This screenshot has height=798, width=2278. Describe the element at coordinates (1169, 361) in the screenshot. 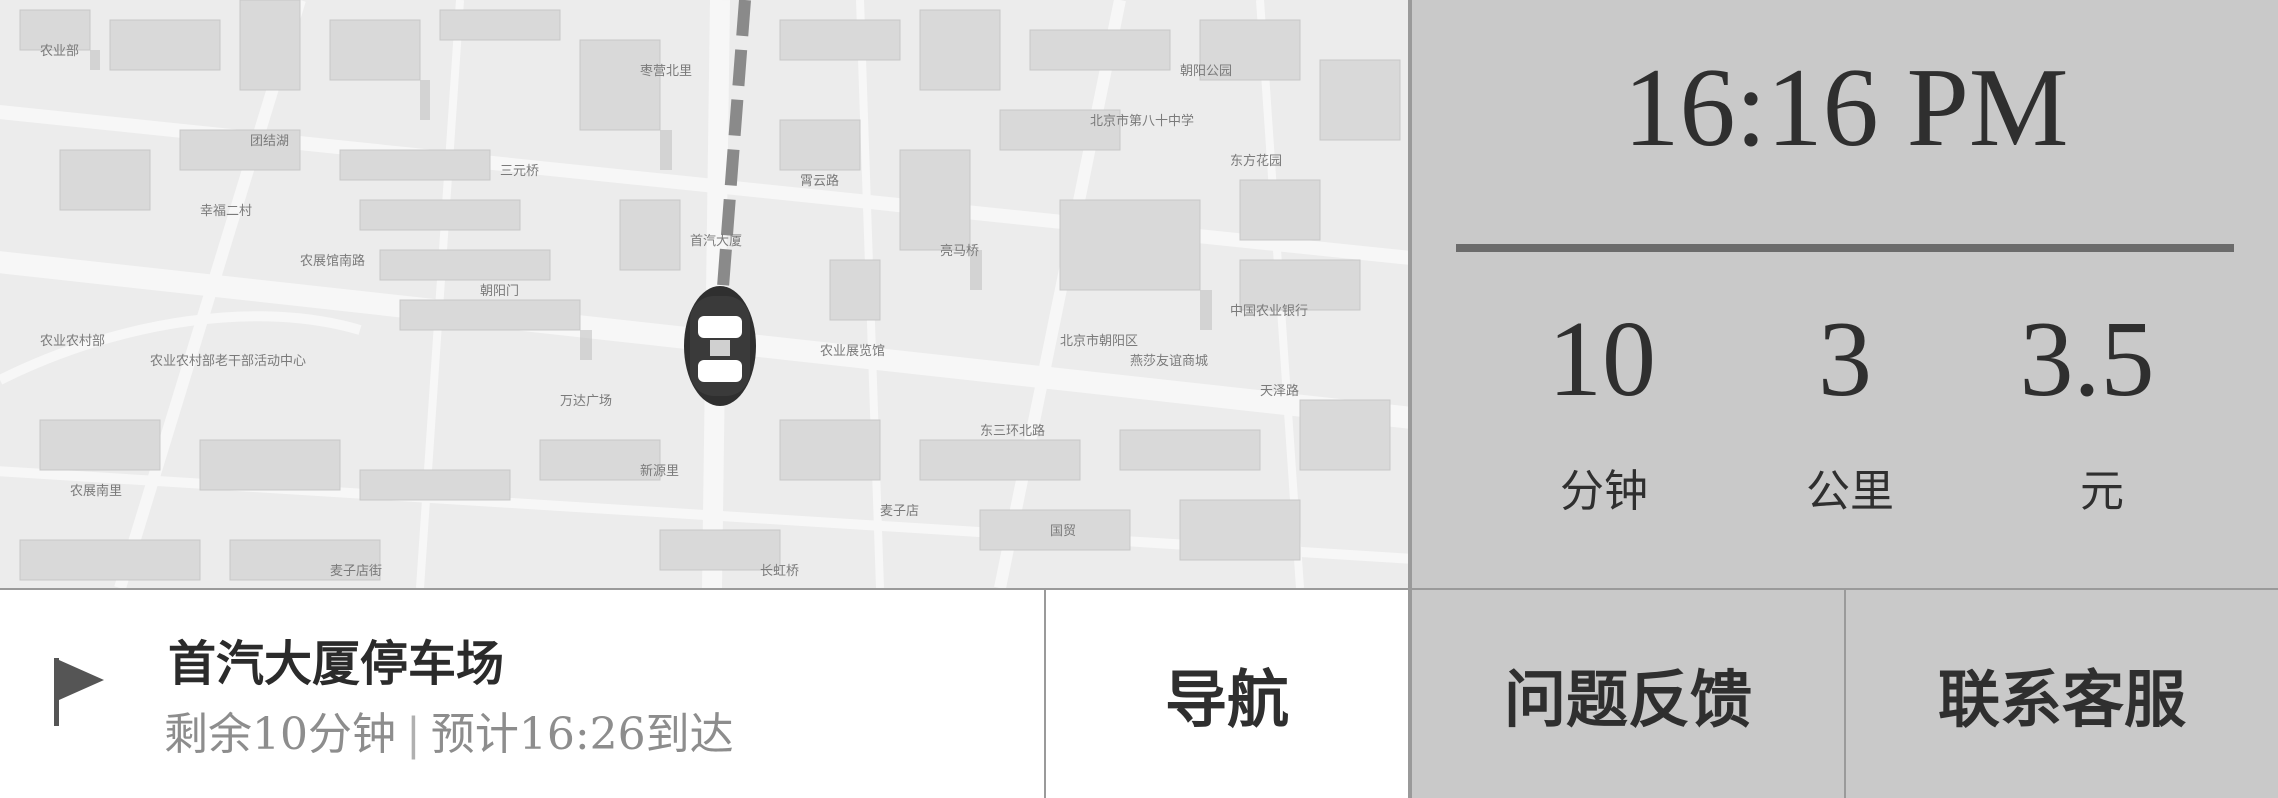

I see `map-label: 燕莎友谊商城` at that location.